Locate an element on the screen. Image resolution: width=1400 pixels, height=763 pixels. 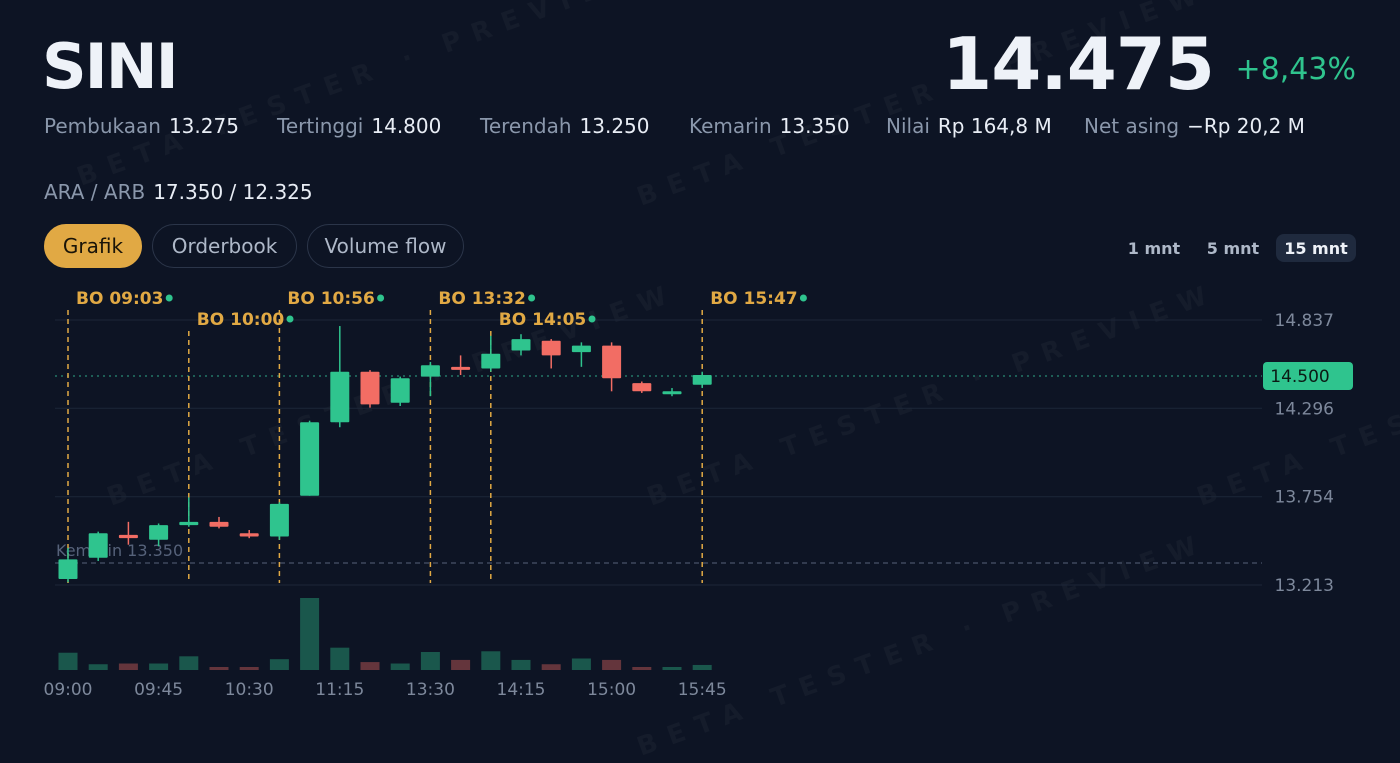
tab-grafik: Grafik is located at coordinates (93, 246).